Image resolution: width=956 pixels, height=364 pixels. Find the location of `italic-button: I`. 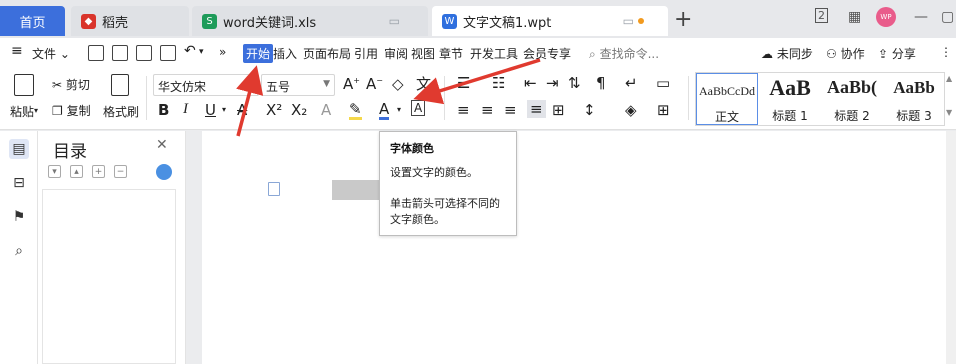

italic-button: I is located at coordinates (185, 109).